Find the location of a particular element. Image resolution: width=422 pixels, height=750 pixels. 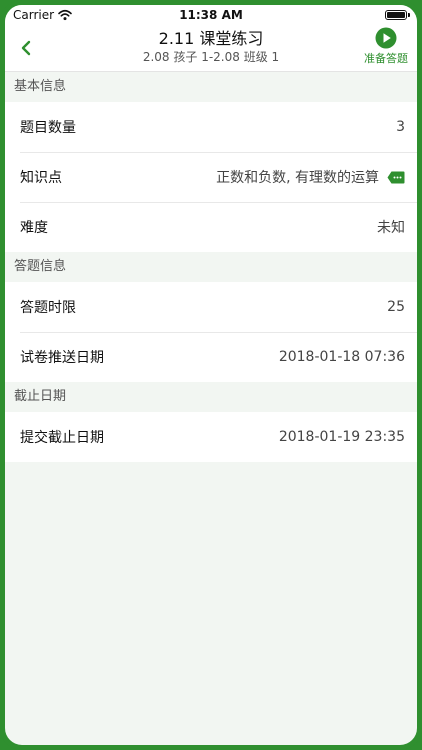

row-label: 答题时限 is located at coordinates (48, 308).